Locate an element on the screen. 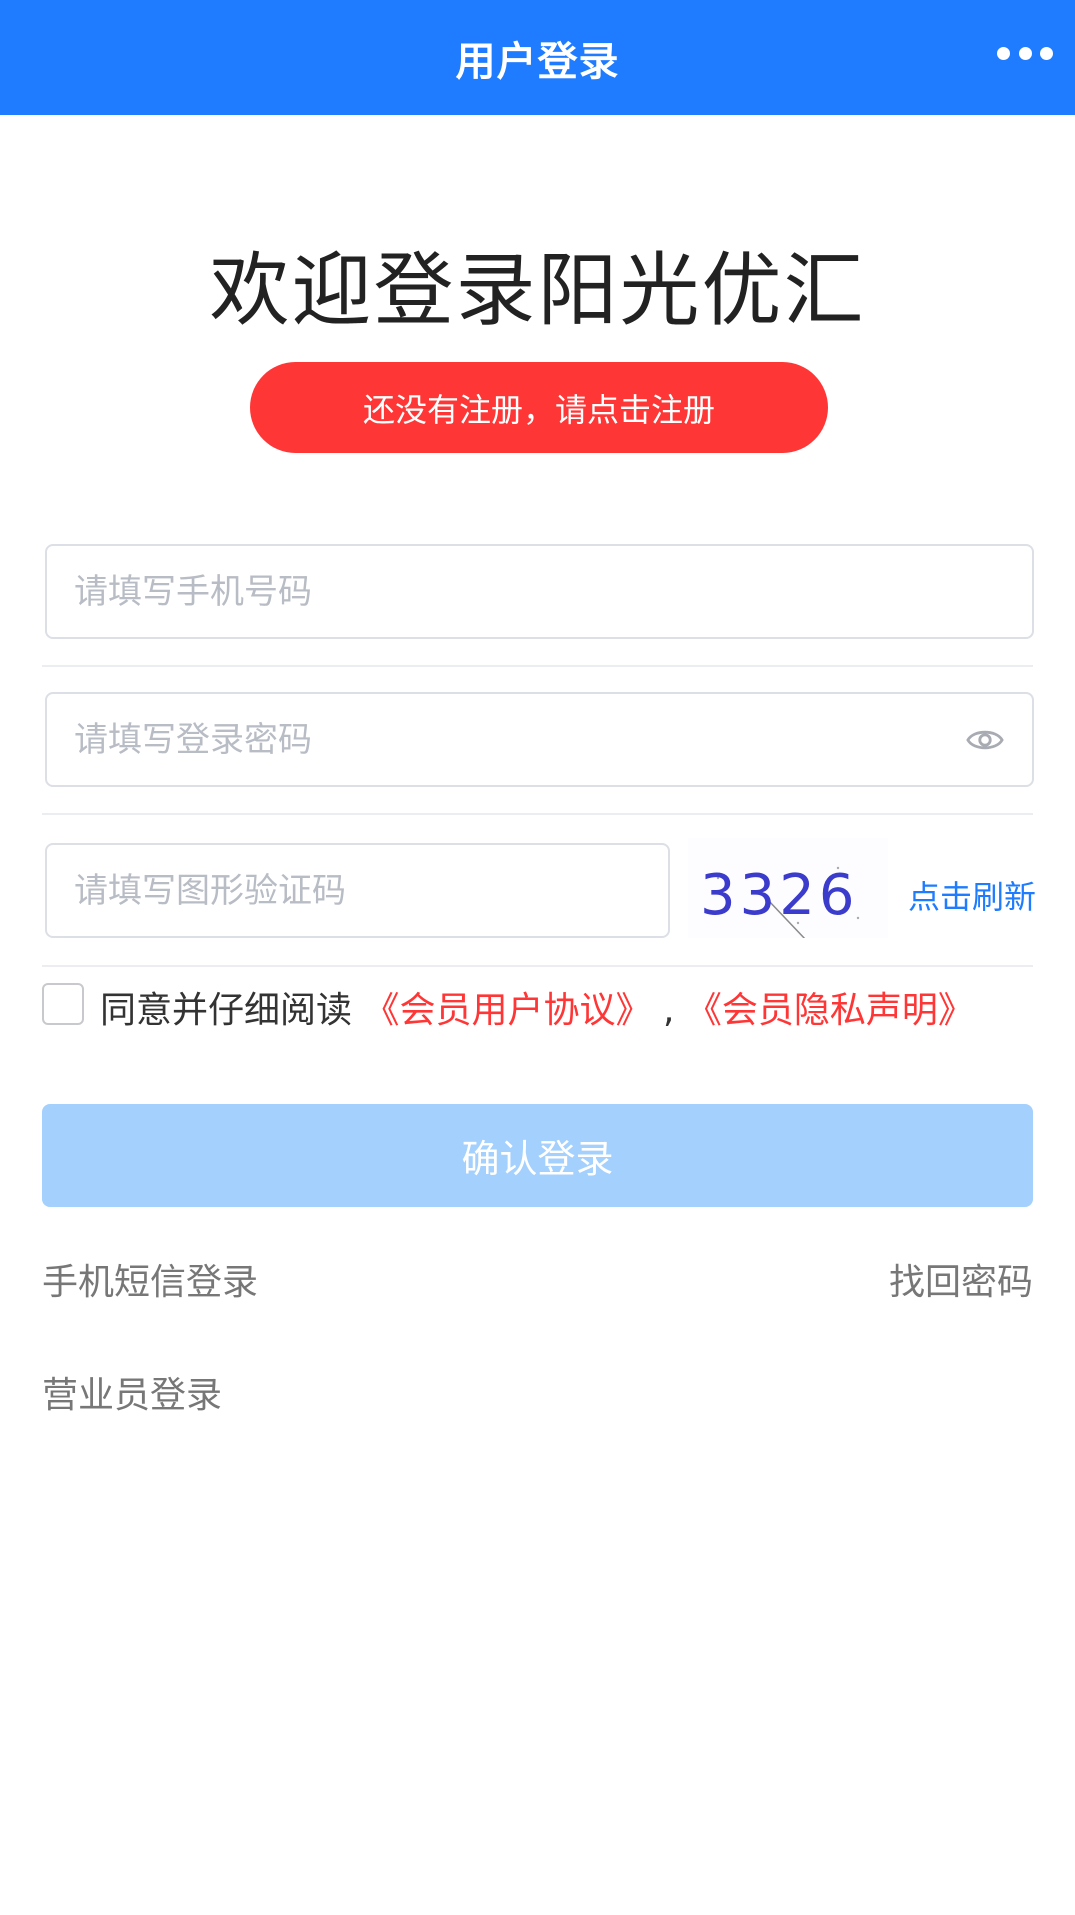 The width and height of the screenshot is (1075, 1915). captcha-field-wrapper is located at coordinates (357, 890).